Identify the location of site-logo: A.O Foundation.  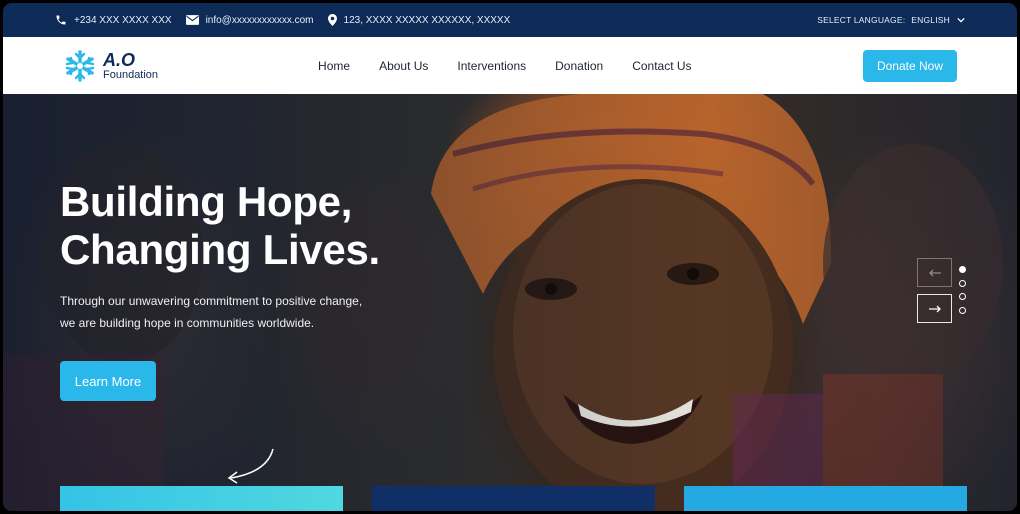
(110, 66).